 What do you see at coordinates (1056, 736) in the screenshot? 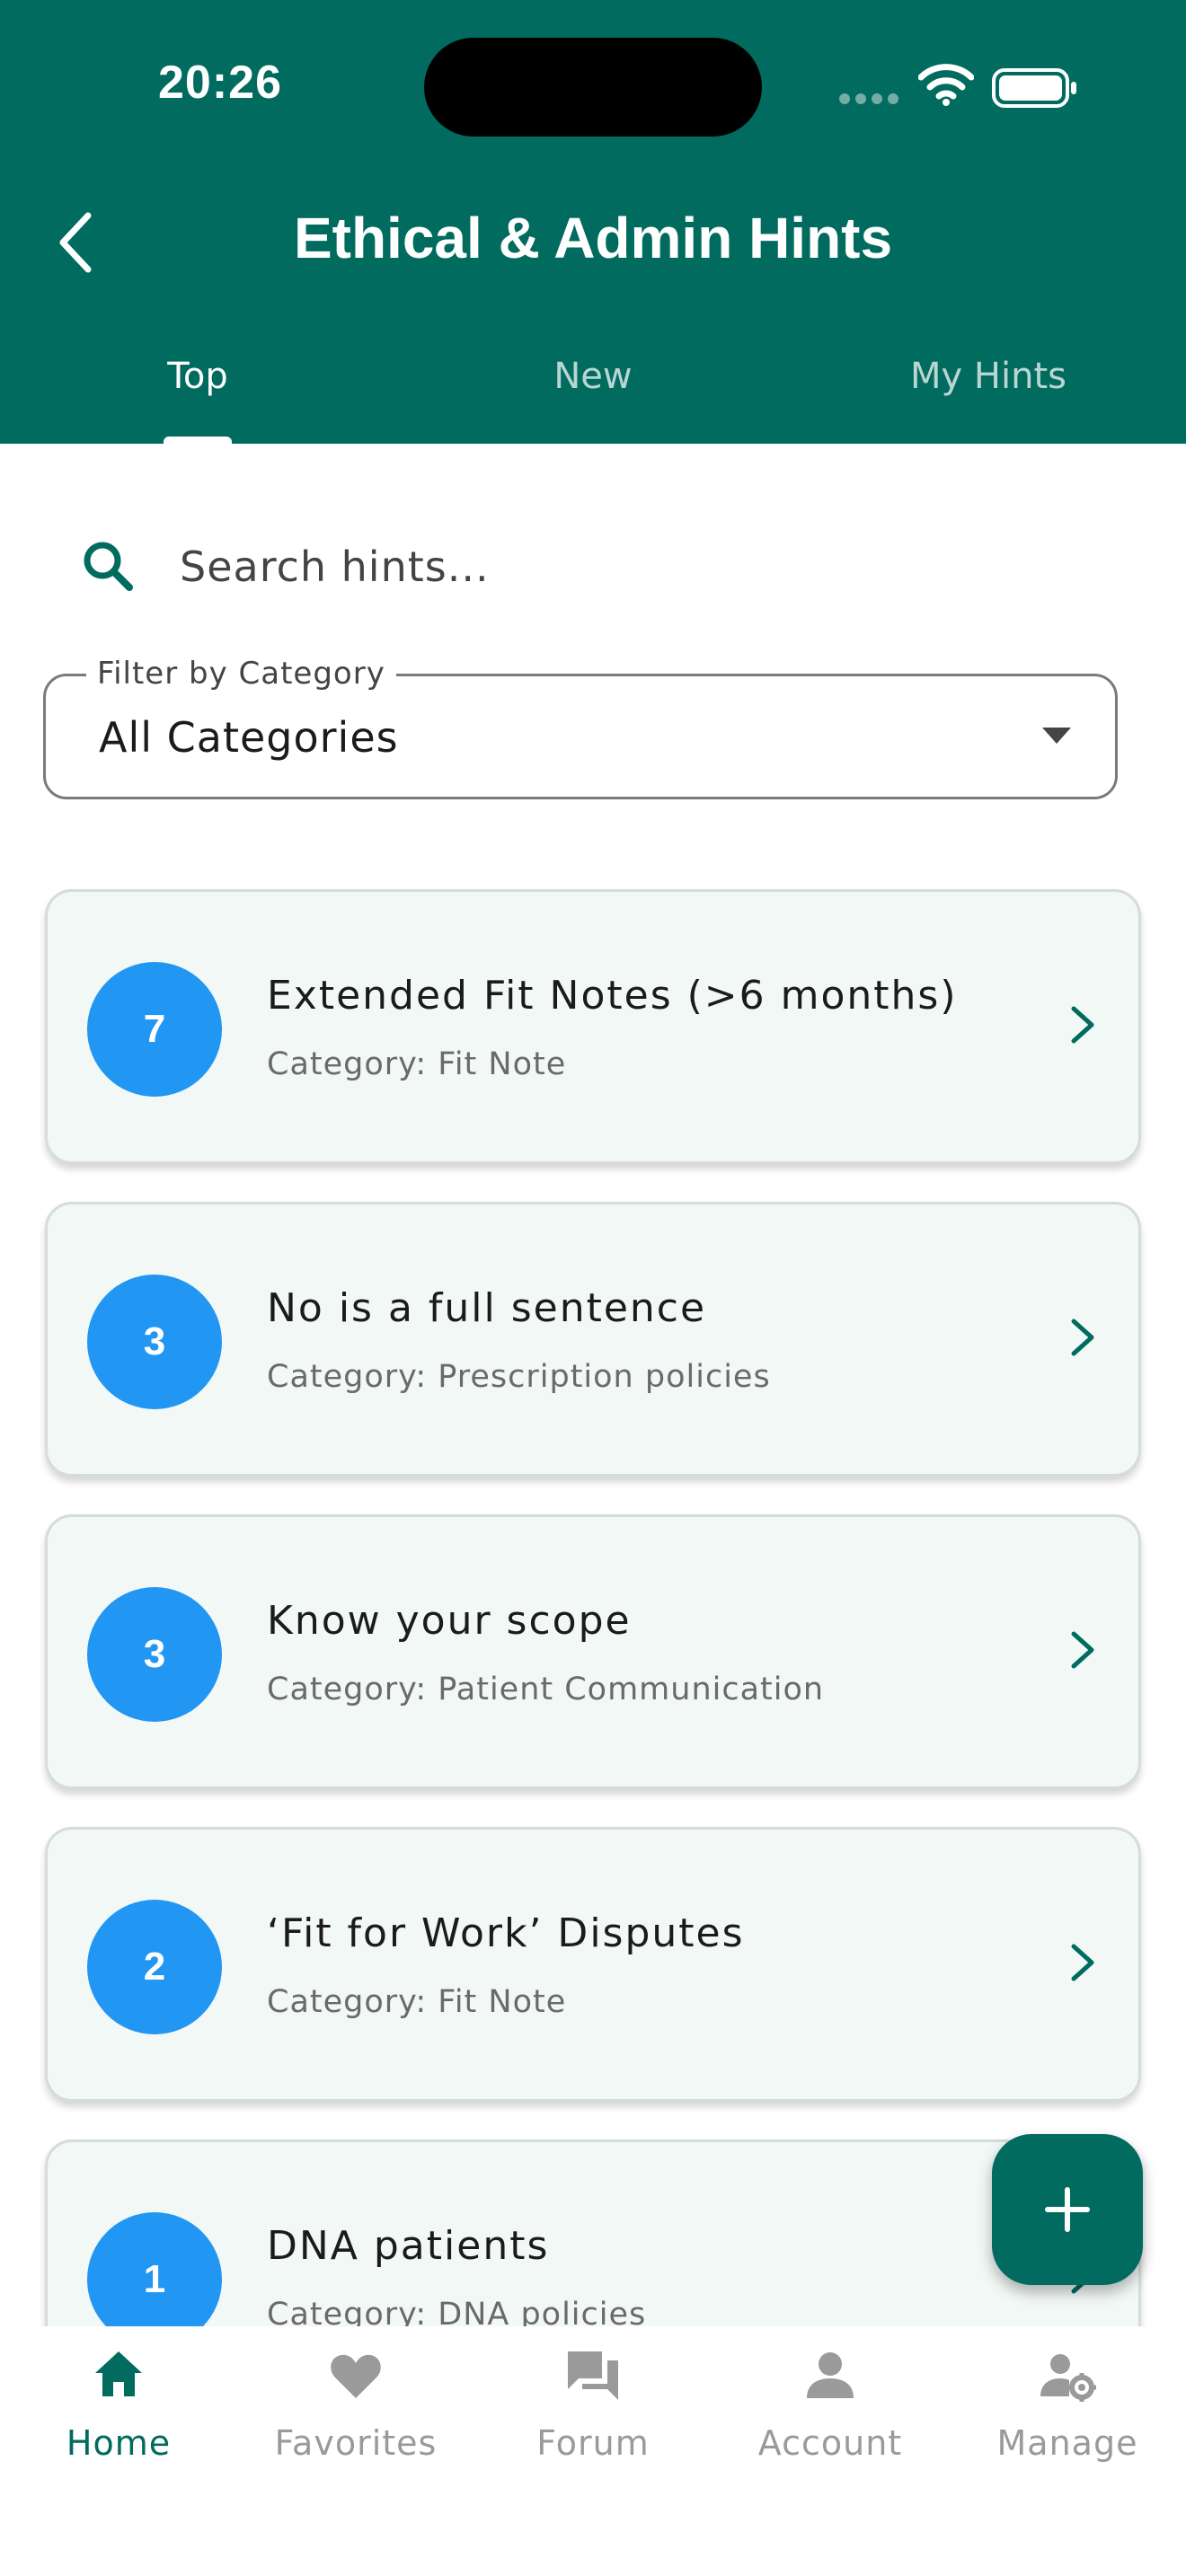
I see `dropdown-caret-icon` at bounding box center [1056, 736].